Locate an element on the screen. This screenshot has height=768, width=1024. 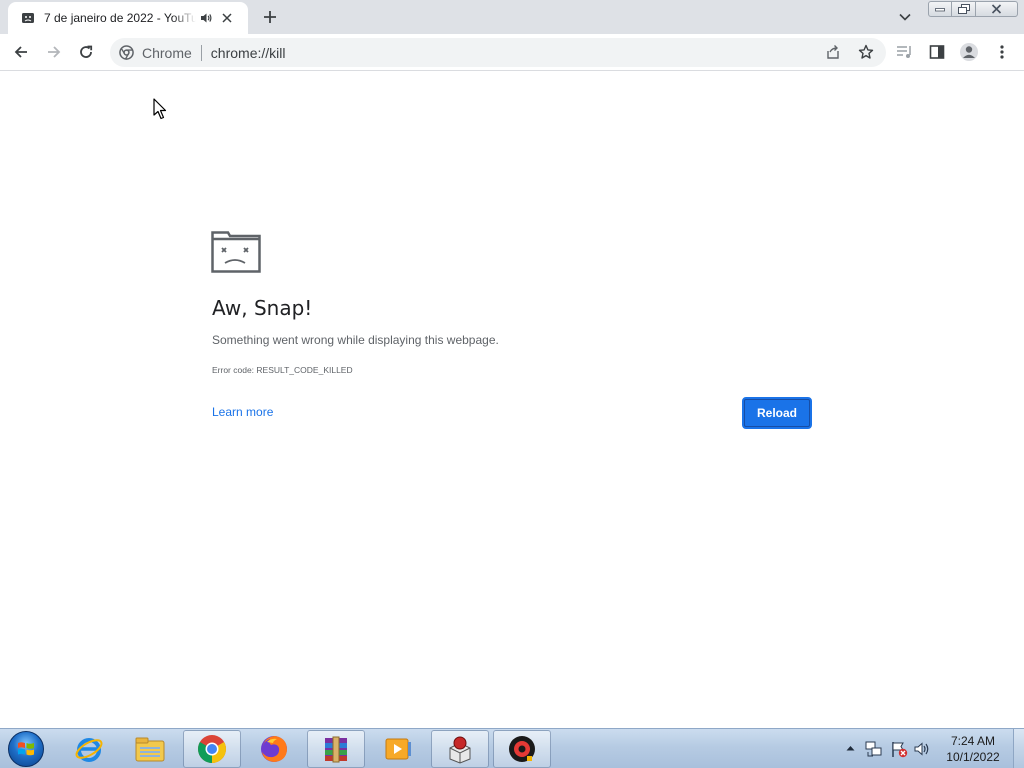
profile-button is located at coordinates (969, 52).